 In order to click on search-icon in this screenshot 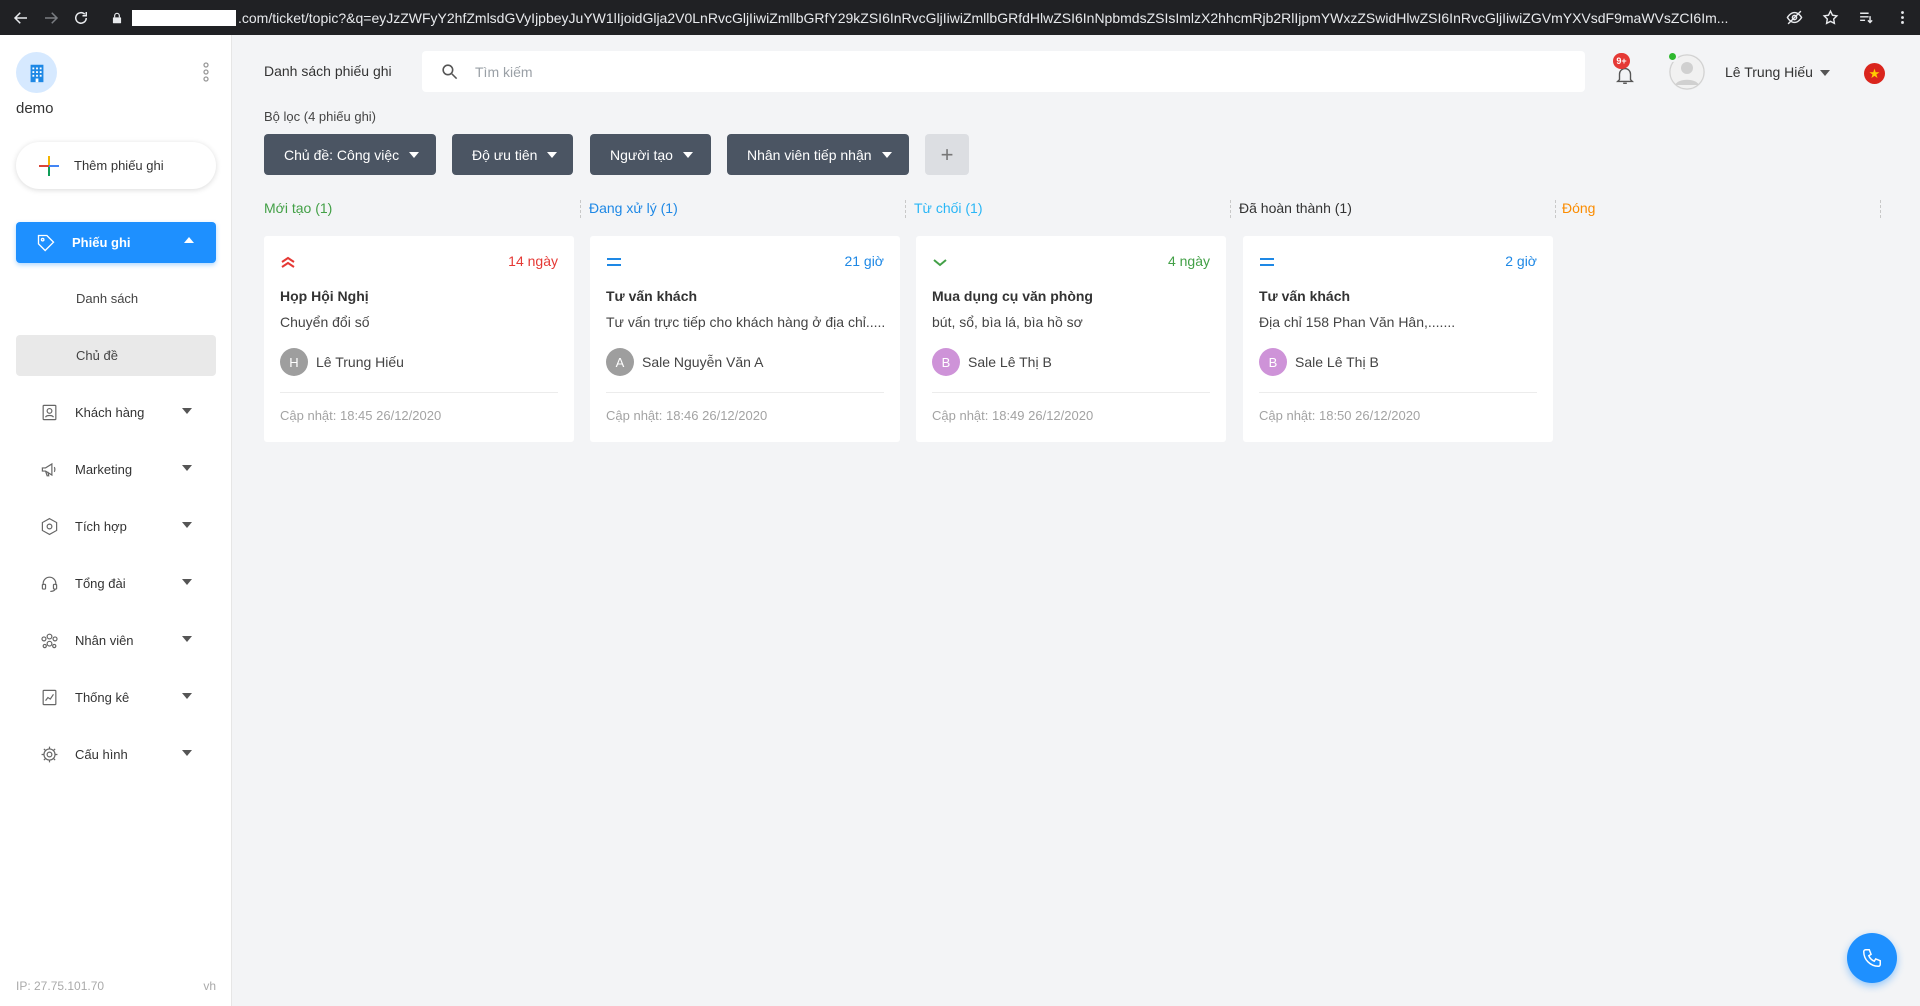, I will do `click(450, 72)`.